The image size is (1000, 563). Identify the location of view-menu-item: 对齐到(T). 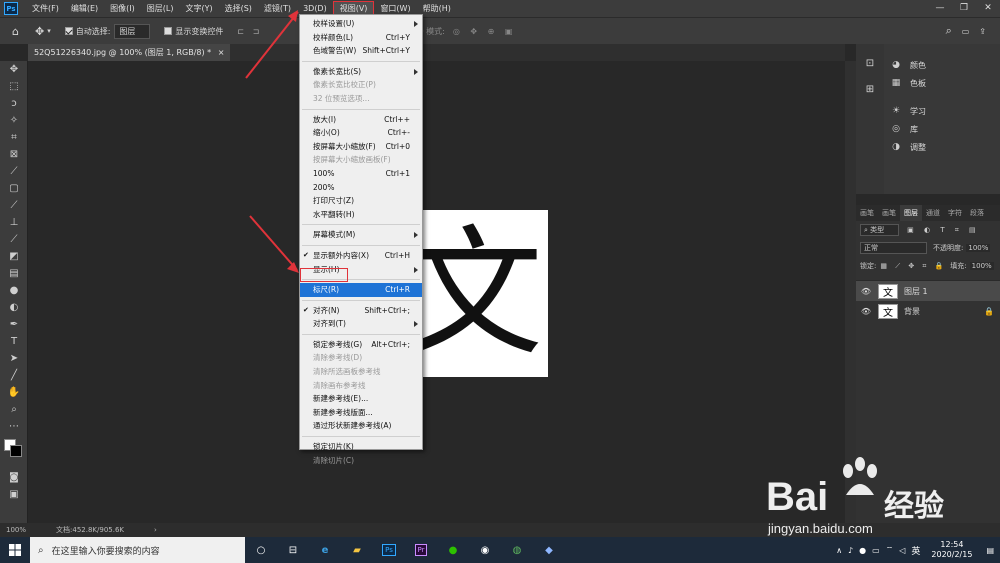
(361, 324).